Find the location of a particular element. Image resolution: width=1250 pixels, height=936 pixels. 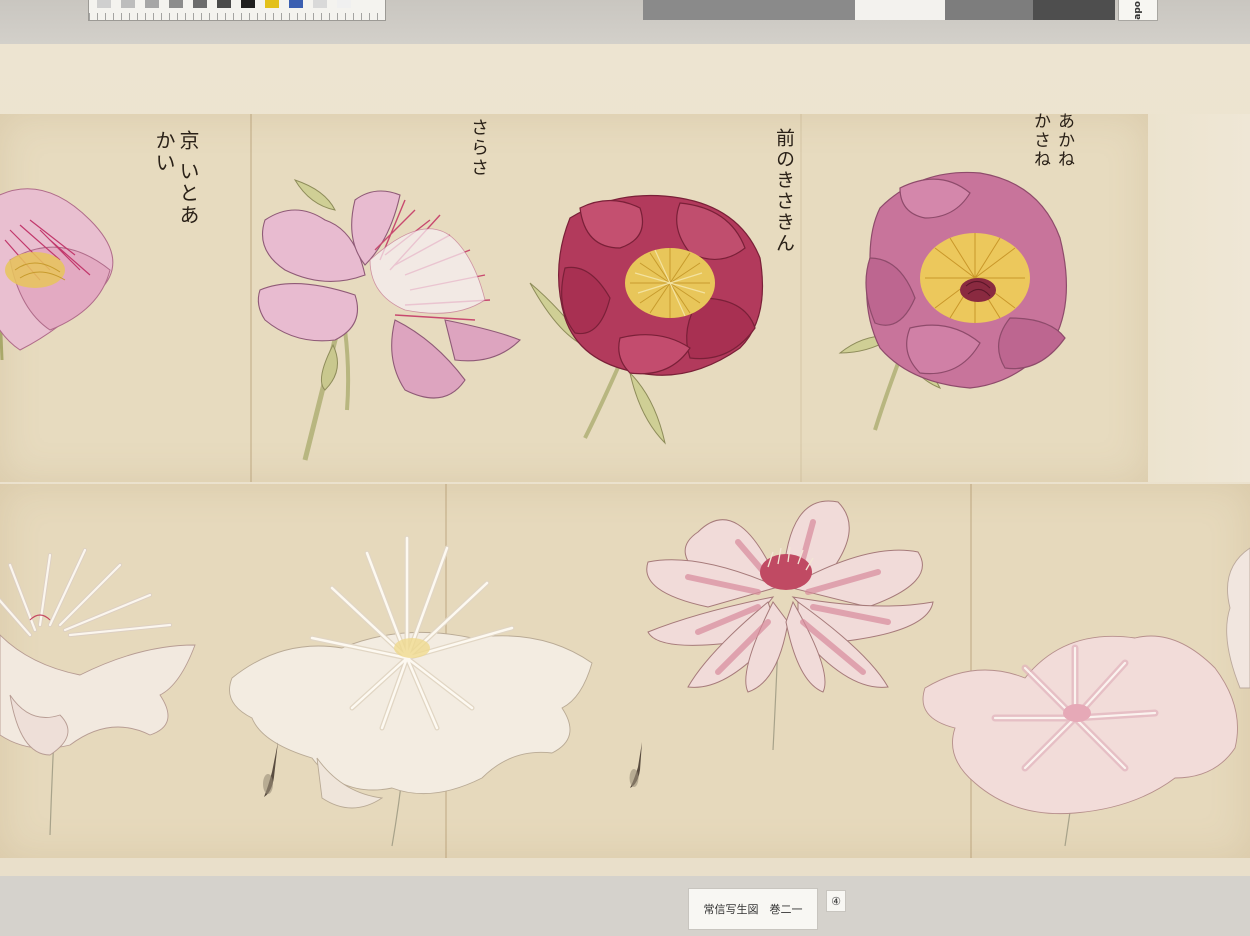

peony-rose is located at coordinates (953, 301).